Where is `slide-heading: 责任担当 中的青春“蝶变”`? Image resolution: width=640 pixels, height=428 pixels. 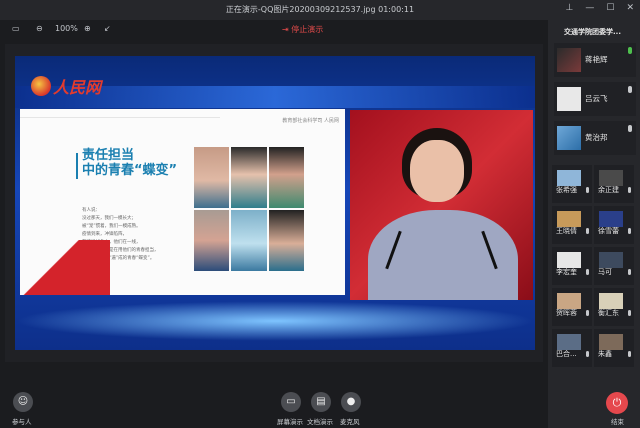 slide-heading: 责任担当 中的青春“蝶变” is located at coordinates (129, 163).